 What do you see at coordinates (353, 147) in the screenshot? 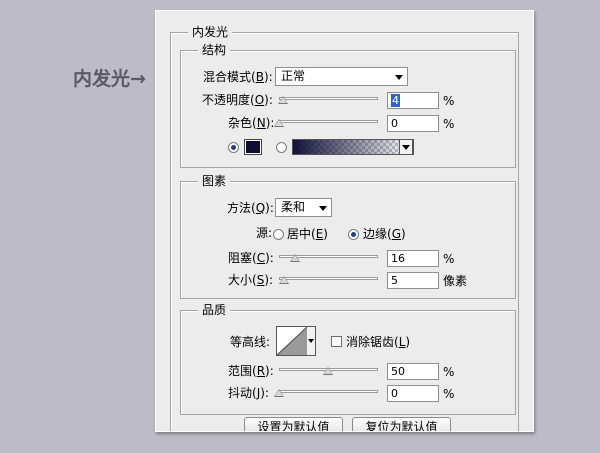
I see `gradient-preview` at bounding box center [353, 147].